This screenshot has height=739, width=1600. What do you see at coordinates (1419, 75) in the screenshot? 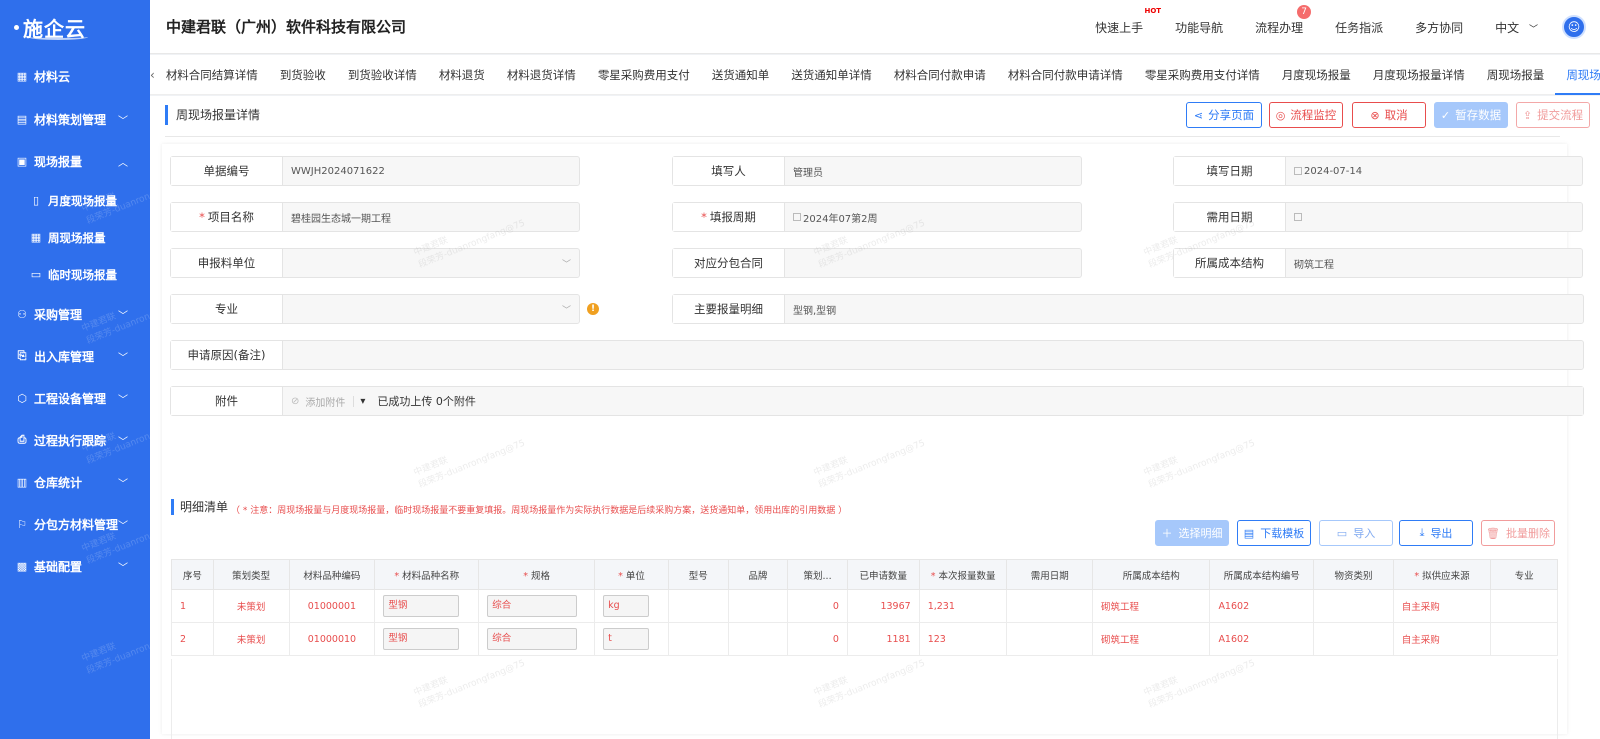
I see `tab: 月度现场报量详情` at bounding box center [1419, 75].